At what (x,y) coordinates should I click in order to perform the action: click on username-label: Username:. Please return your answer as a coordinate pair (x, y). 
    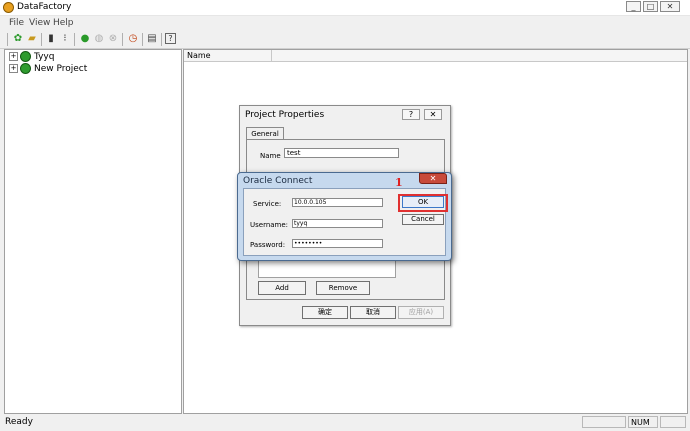
    Looking at the image, I should click on (269, 225).